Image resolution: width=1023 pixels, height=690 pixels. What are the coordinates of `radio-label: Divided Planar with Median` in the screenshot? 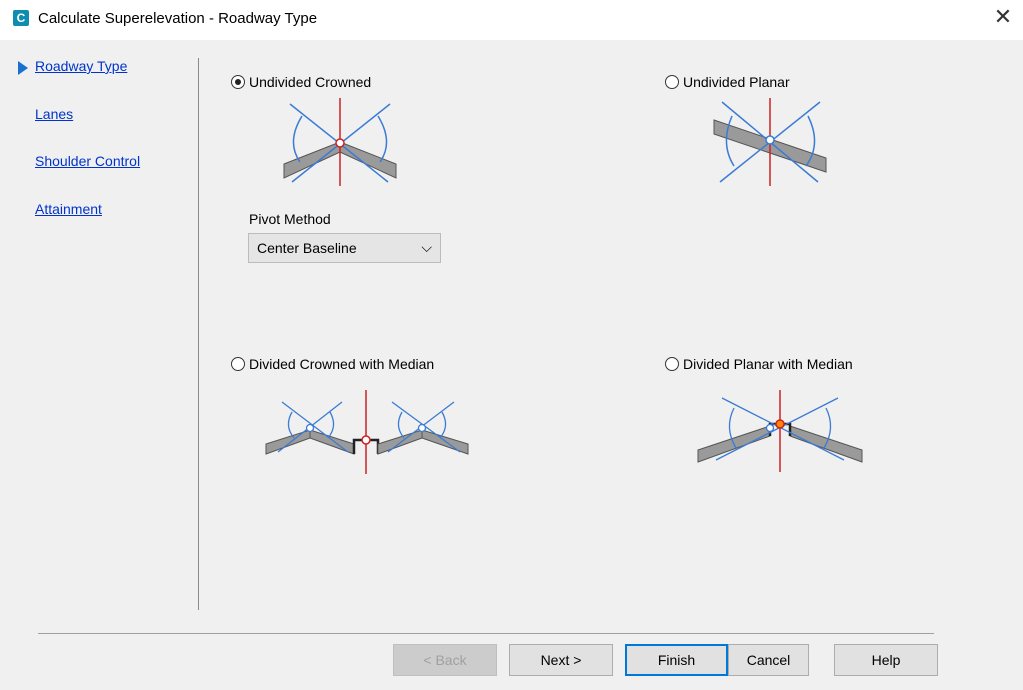 It's located at (768, 364).